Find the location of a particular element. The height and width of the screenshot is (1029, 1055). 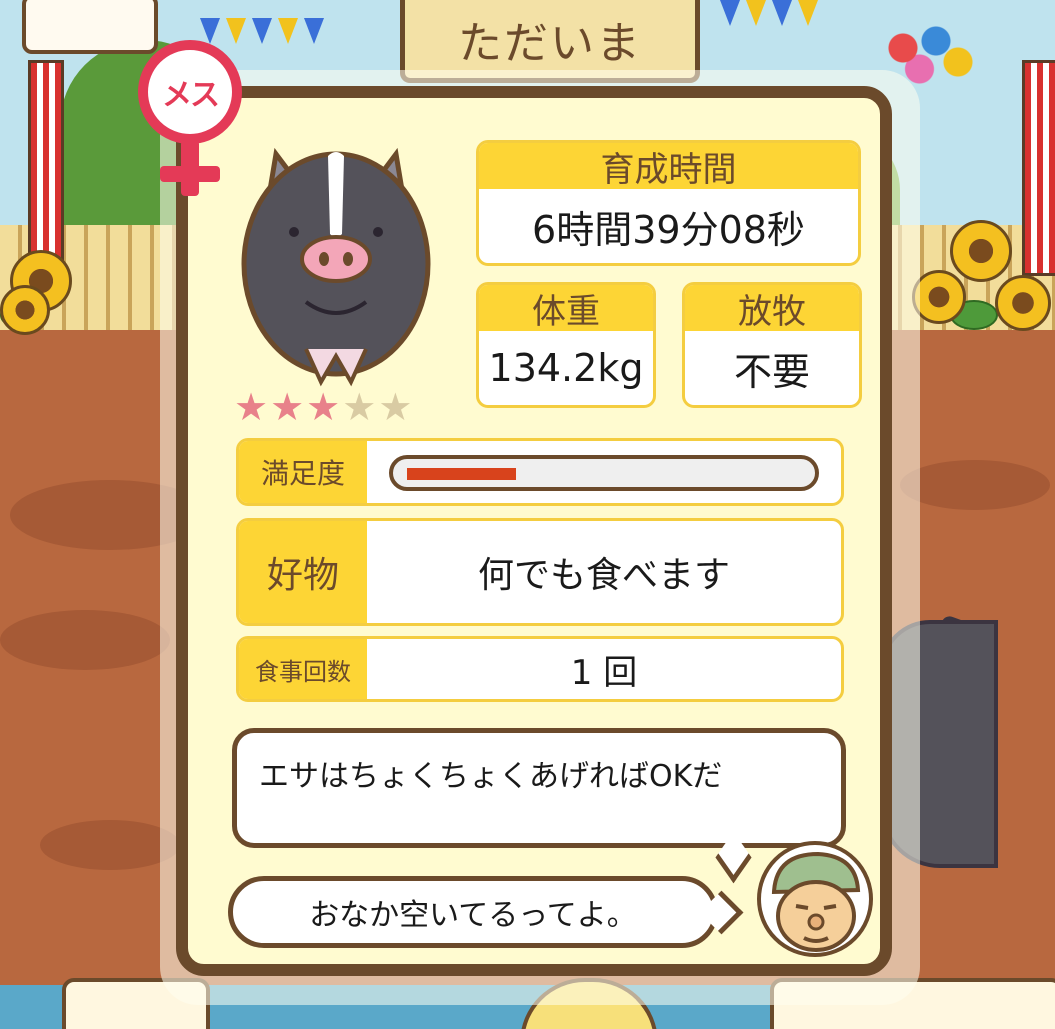

growth-time-box: 育成時間 6時間39分08秒 is located at coordinates (668, 203).